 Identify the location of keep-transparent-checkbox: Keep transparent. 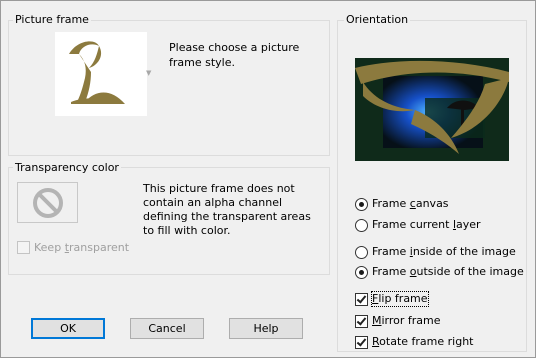
(73, 247).